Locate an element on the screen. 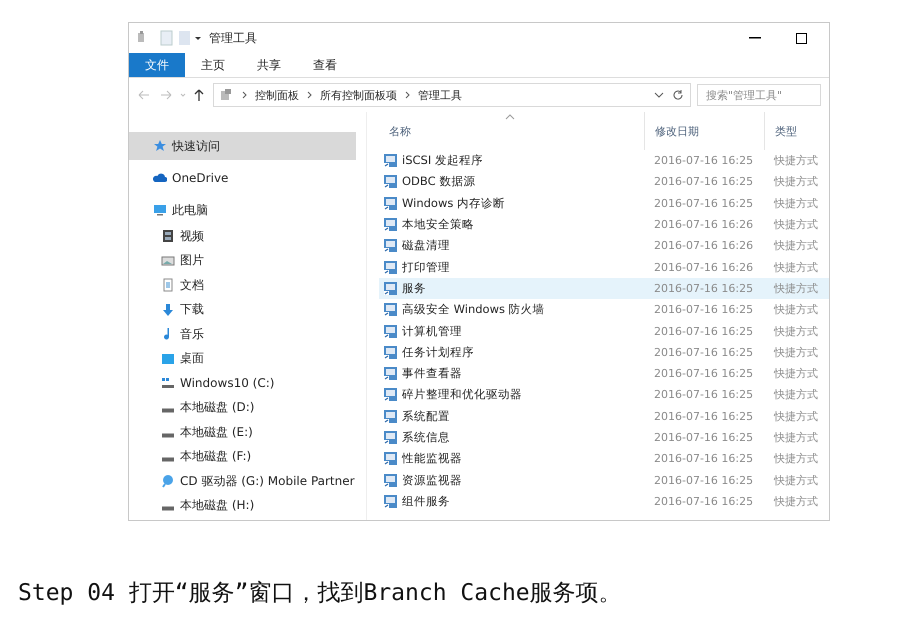 The width and height of the screenshot is (922, 640). sidebar-item: Windows10 (C:) is located at coordinates (242, 383).